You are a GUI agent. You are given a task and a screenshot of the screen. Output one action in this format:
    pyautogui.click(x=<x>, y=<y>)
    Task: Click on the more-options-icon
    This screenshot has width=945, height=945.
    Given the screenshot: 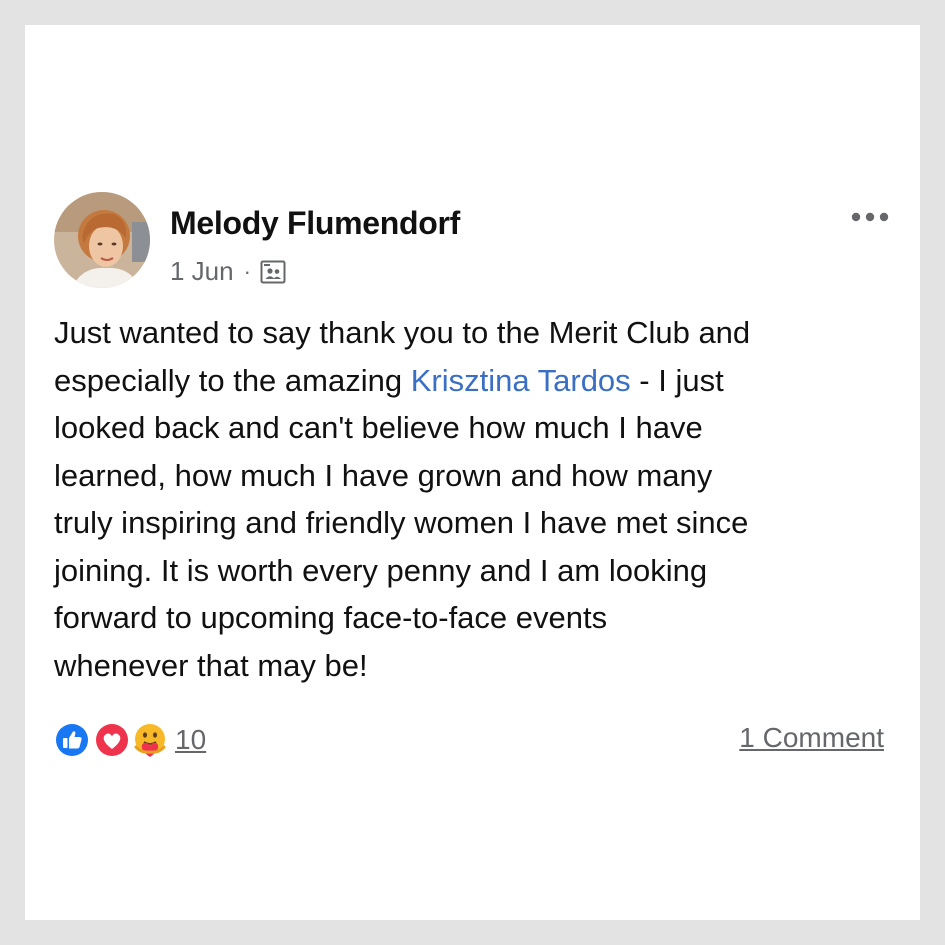 What is the action you would take?
    pyautogui.click(x=870, y=217)
    